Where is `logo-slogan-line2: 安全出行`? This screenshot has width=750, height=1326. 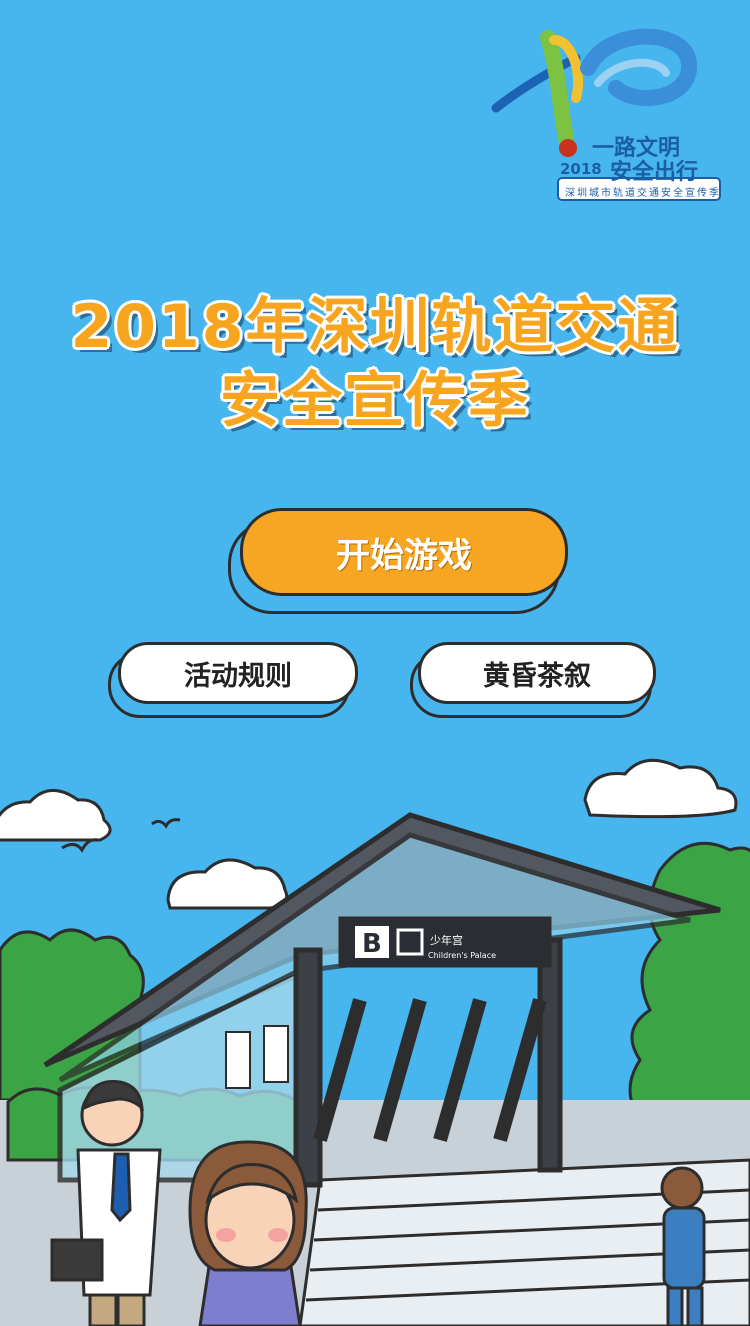
logo-slogan-line2: 安全出行 is located at coordinates (654, 172).